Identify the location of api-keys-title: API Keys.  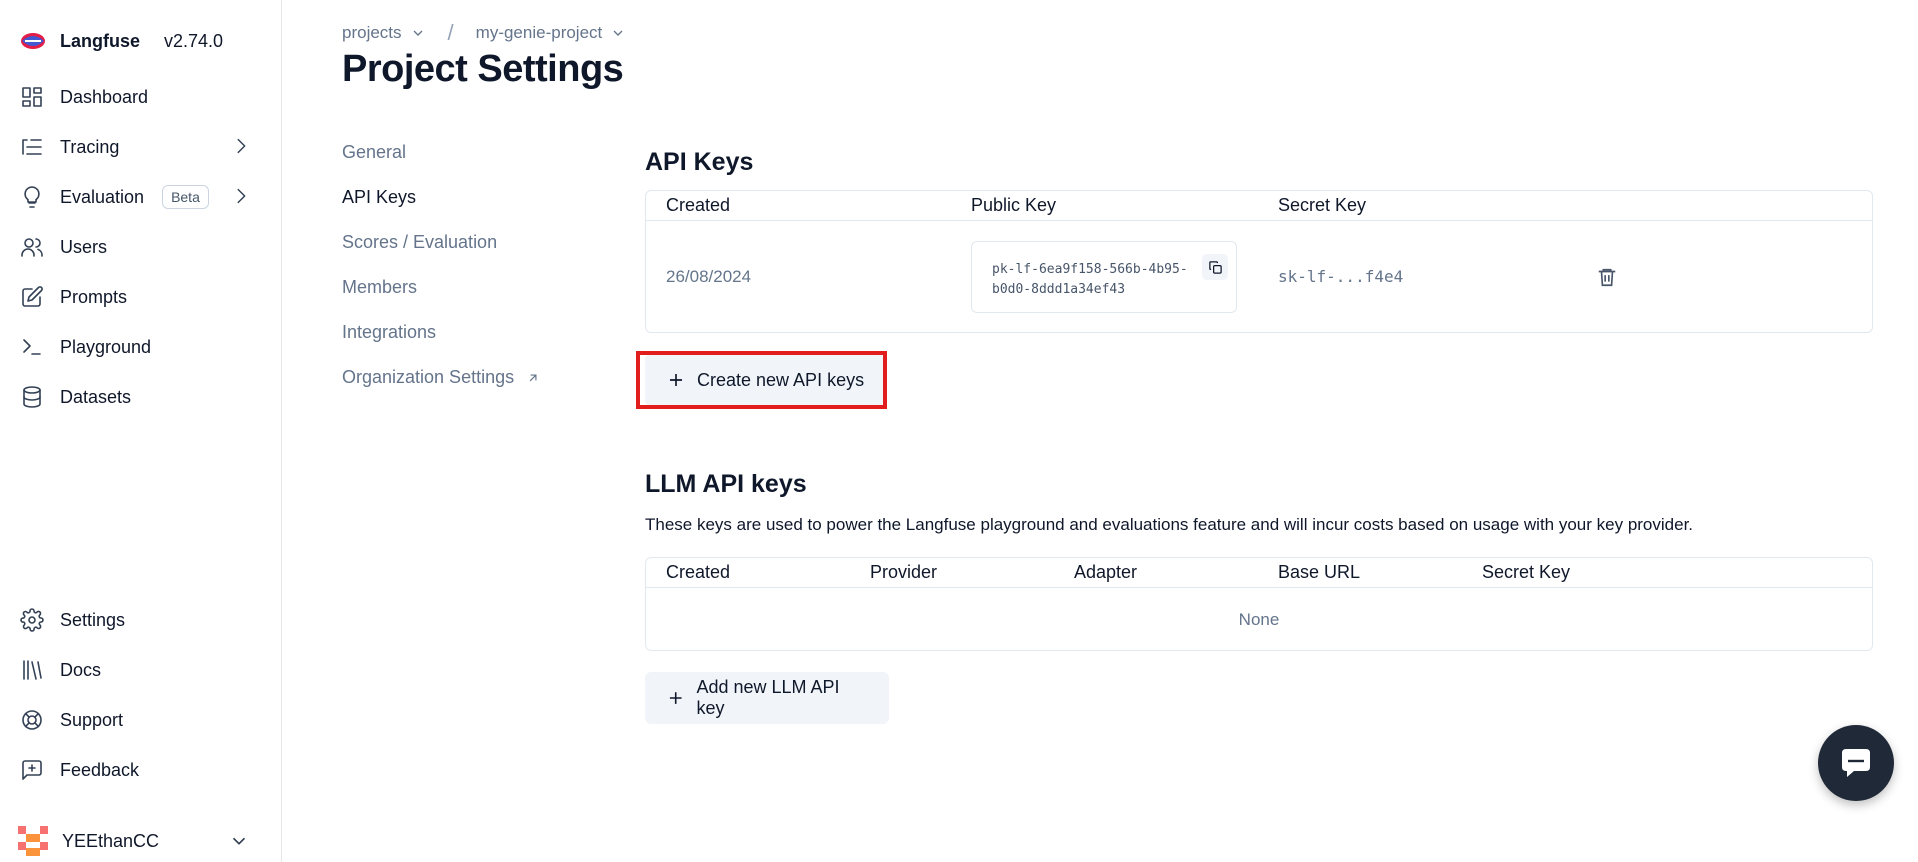
(699, 162).